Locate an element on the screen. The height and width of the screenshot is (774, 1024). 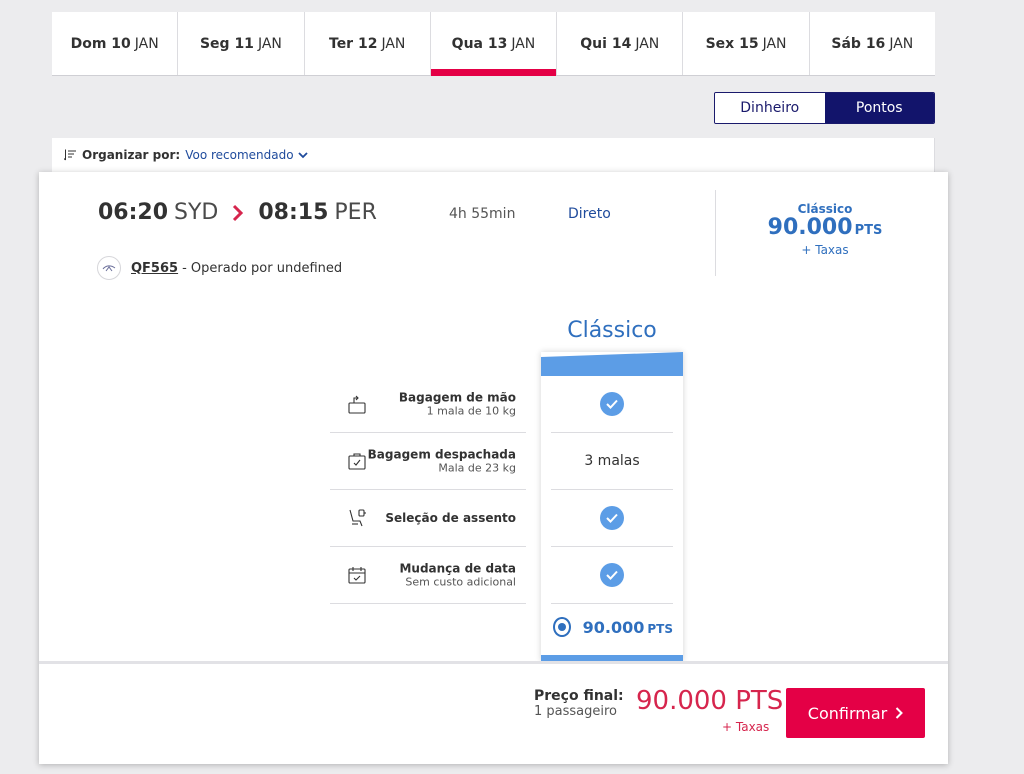
summary-amount-unit: PTS is located at coordinates (868, 230).